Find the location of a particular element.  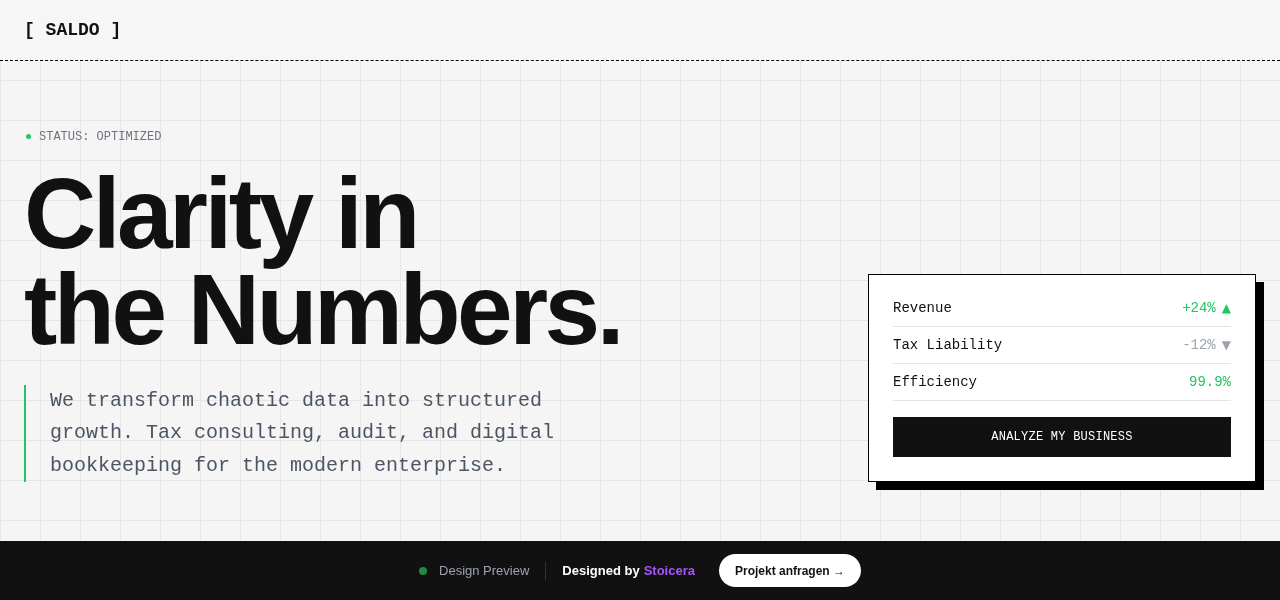

metric-label: Tax Liability is located at coordinates (948, 345).